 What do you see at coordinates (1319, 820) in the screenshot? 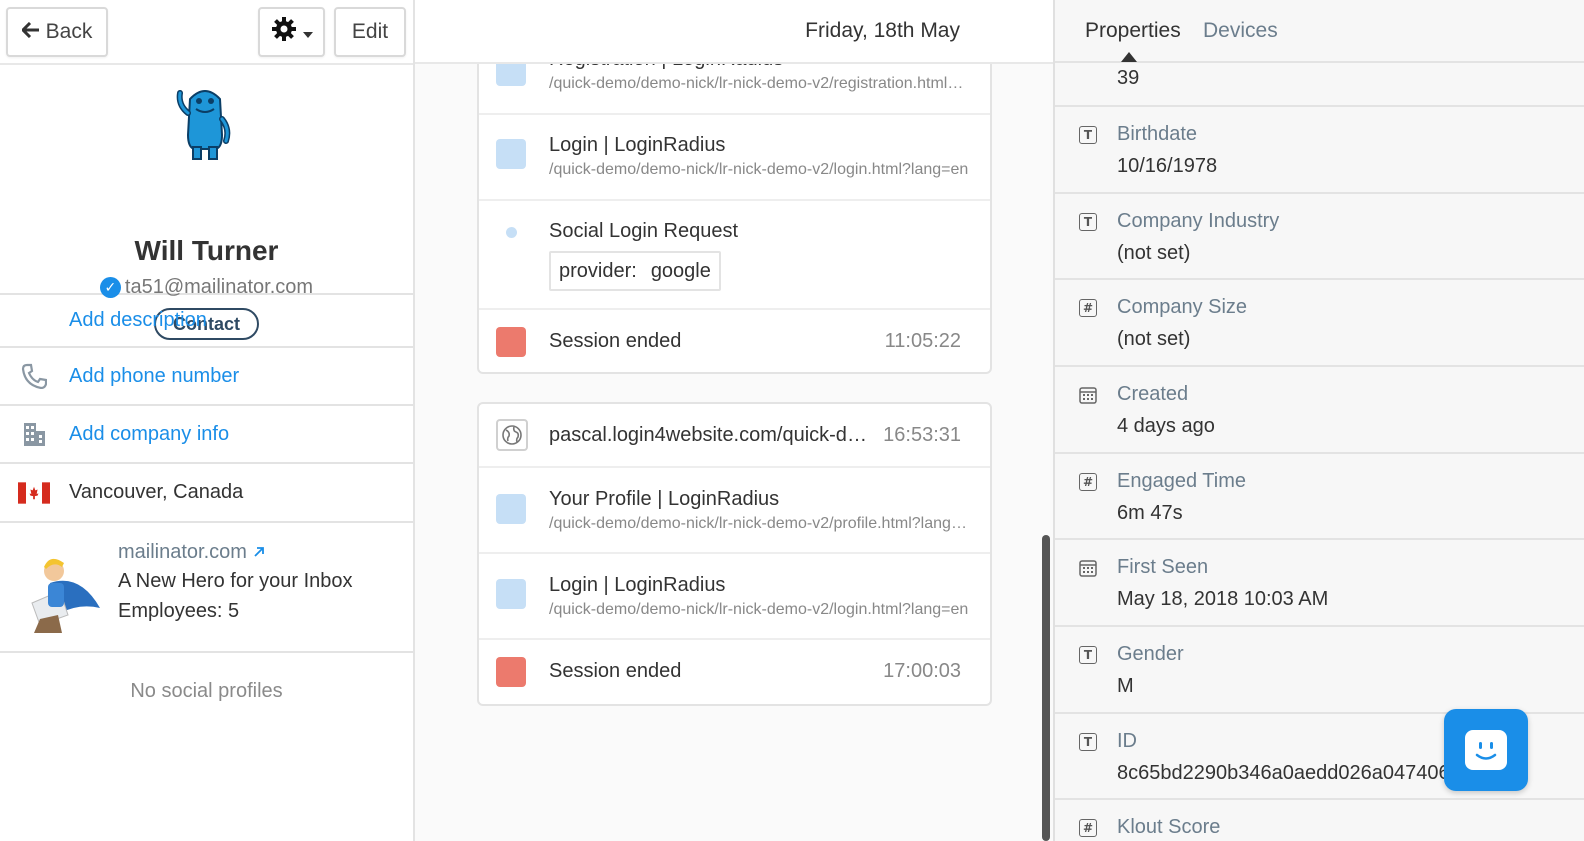
I see `property-row: # Klout Score` at bounding box center [1319, 820].